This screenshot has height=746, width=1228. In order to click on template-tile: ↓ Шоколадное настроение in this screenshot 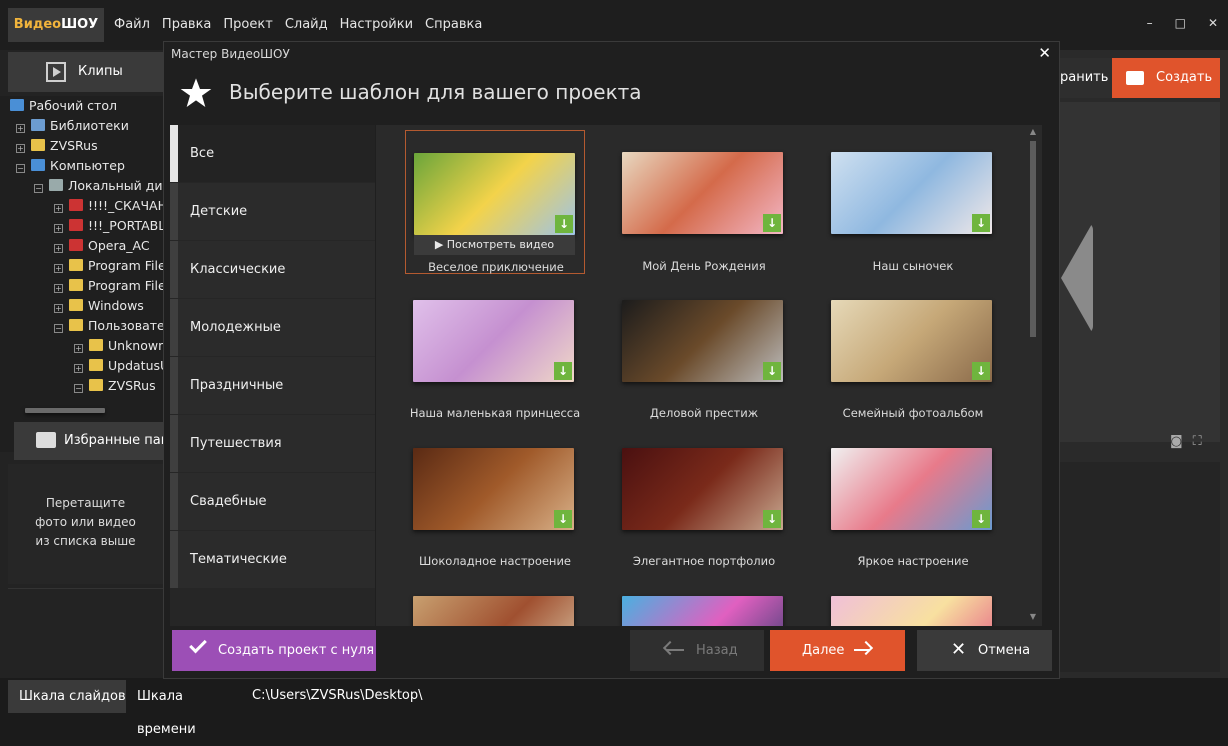, I will do `click(495, 498)`.